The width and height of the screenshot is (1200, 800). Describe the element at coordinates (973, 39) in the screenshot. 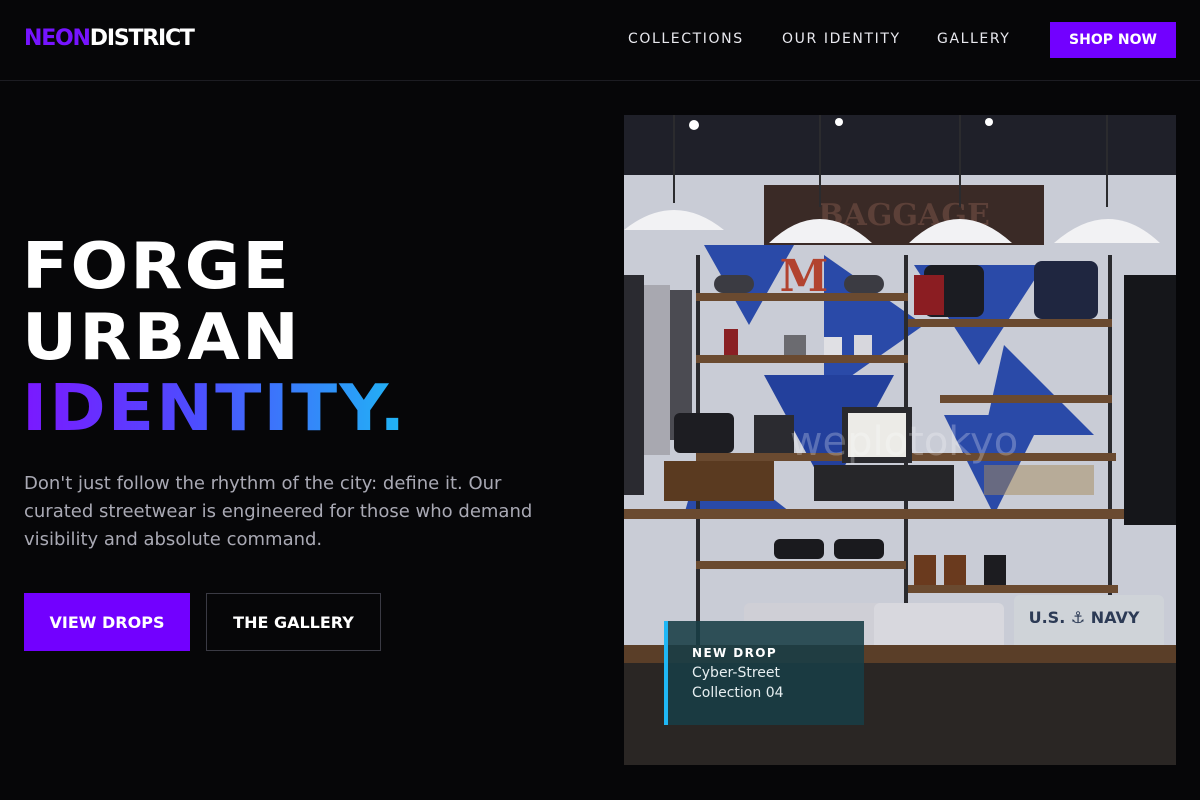

I see `nav-gallery: GALLERY` at that location.